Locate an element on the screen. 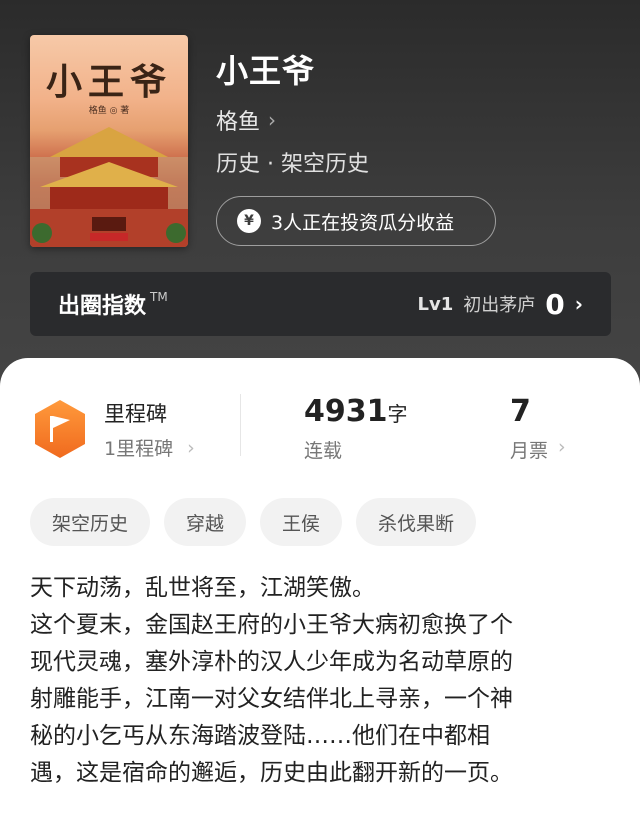 This screenshot has height=823, width=640. trademark-mark: TM is located at coordinates (159, 297).